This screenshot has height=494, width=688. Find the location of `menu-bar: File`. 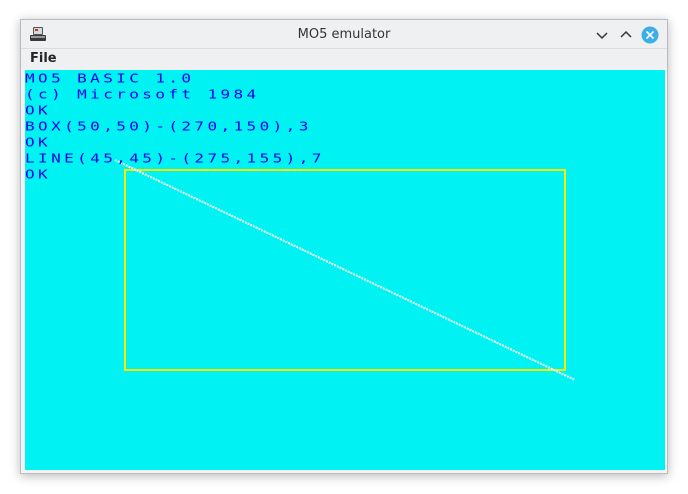

menu-bar: File is located at coordinates (344, 59).